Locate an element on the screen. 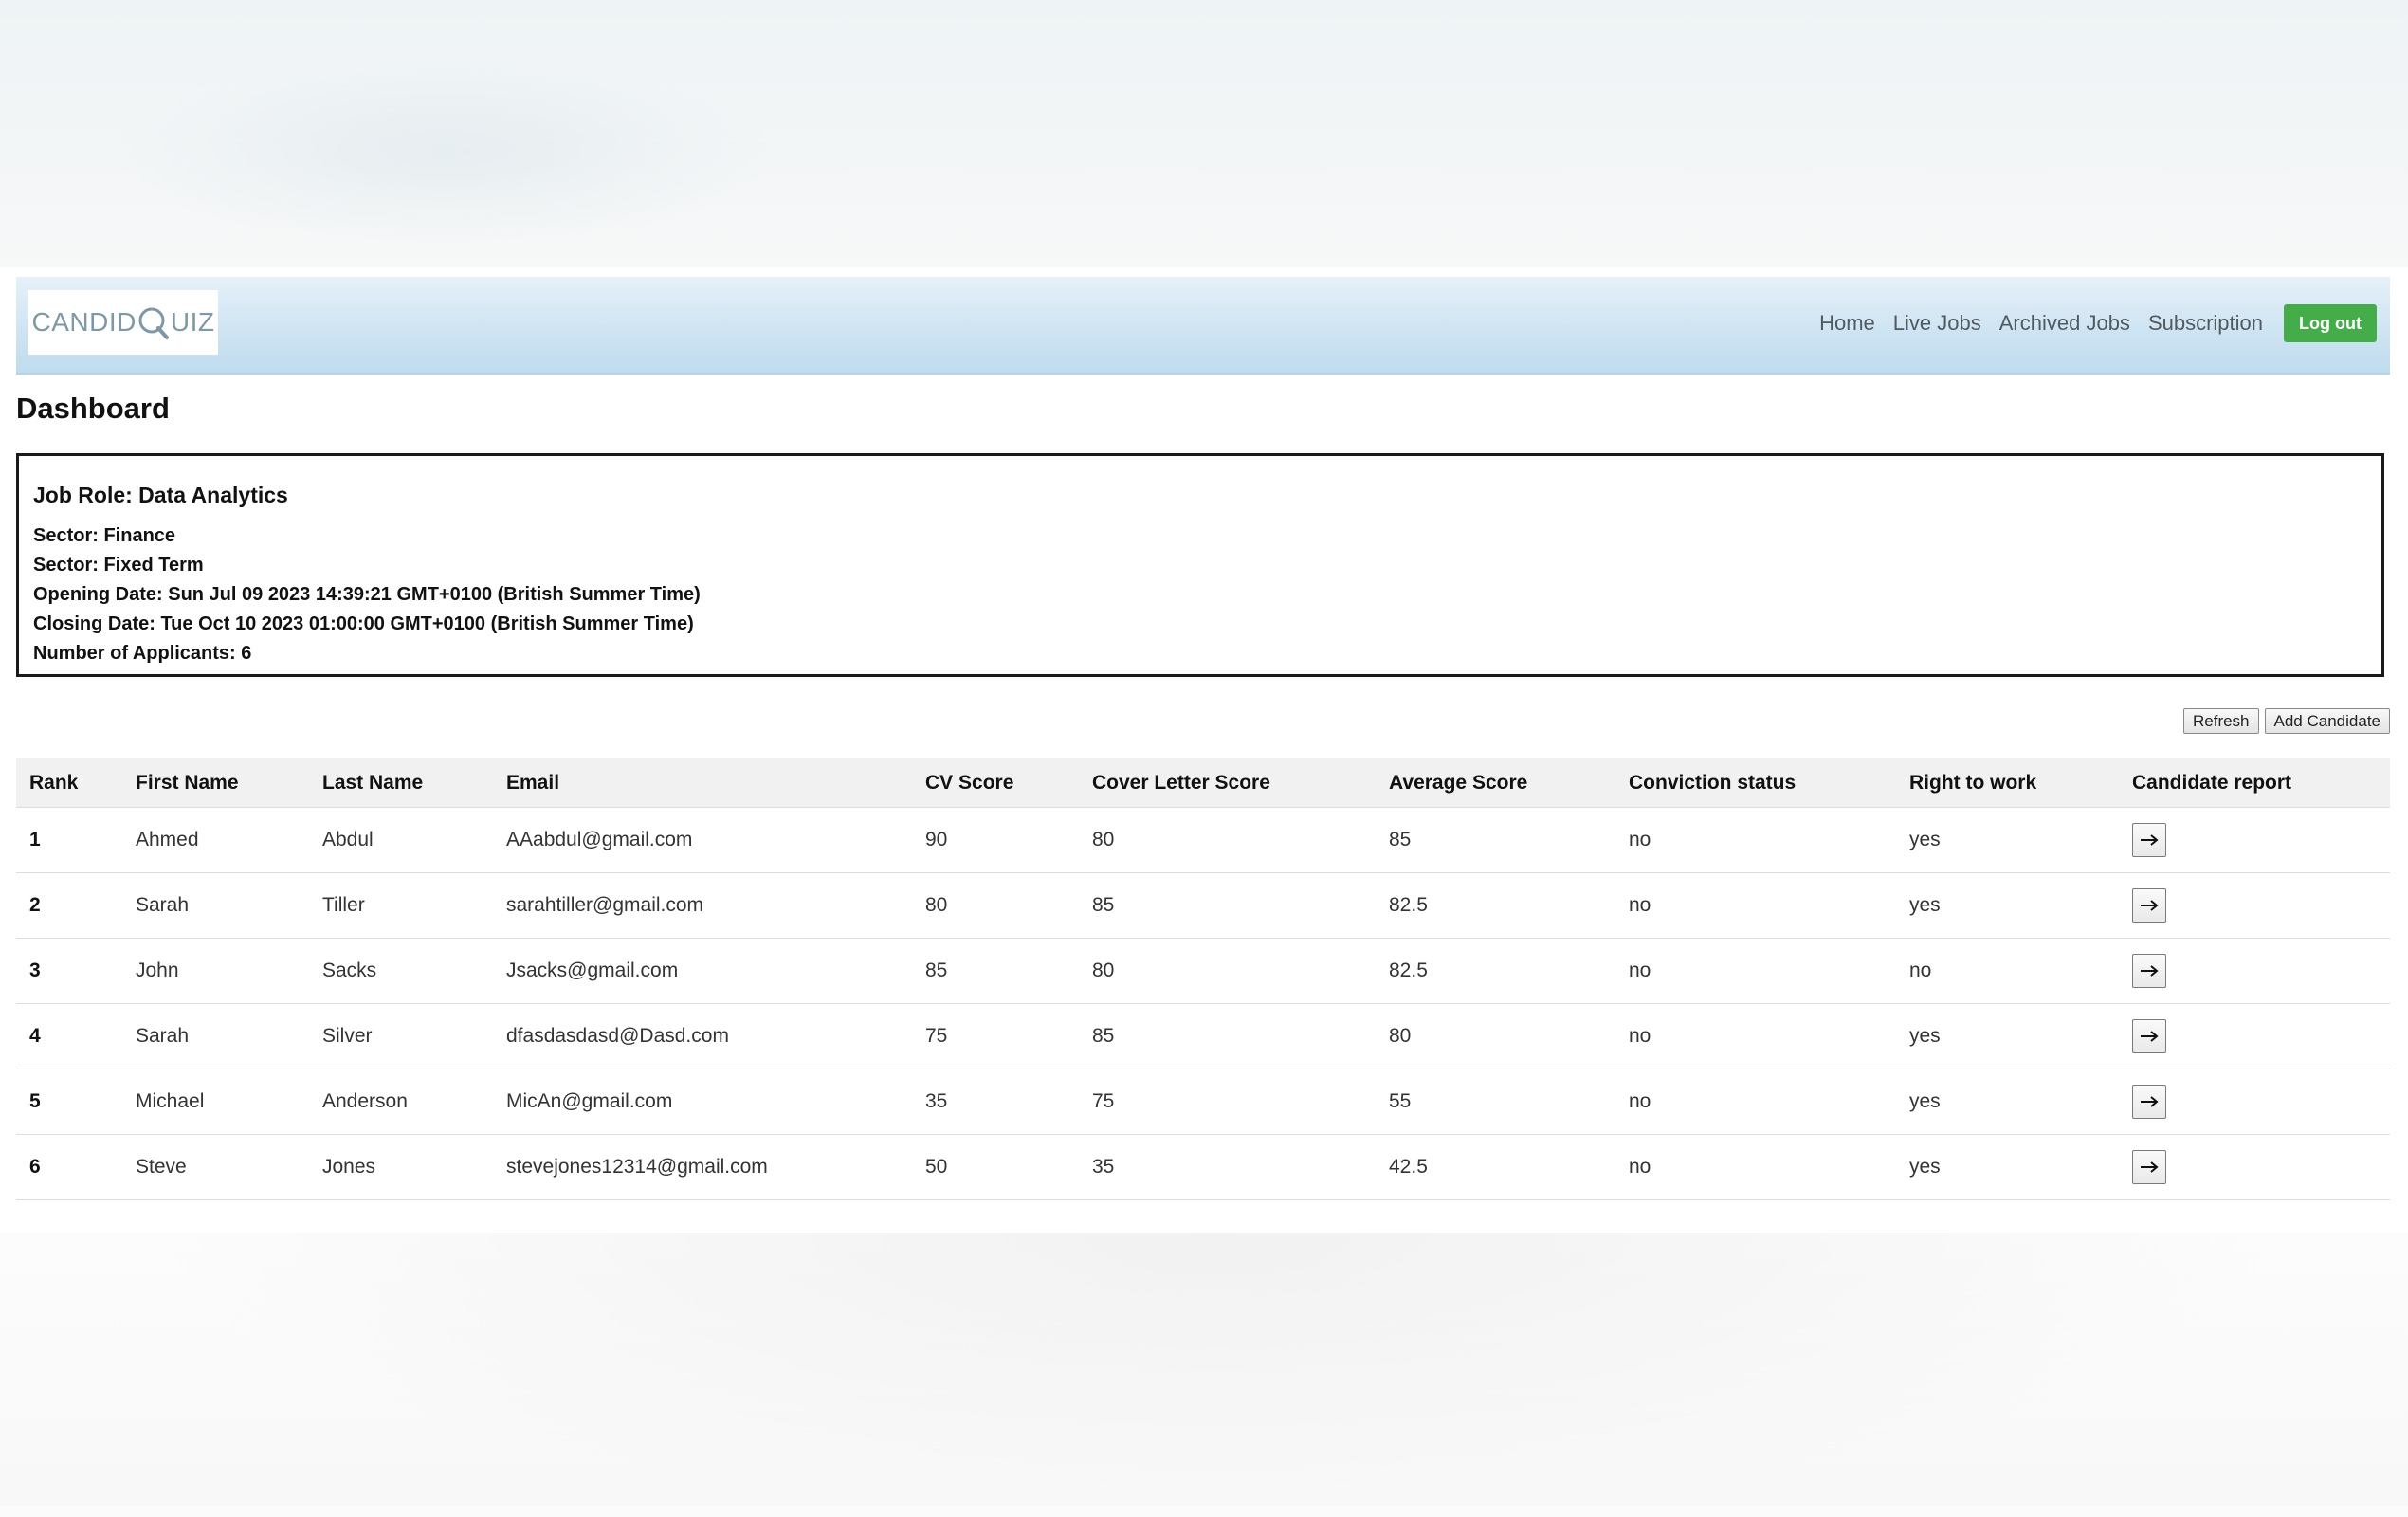 The height and width of the screenshot is (1517, 2408). job-sector: Sector: Finance is located at coordinates (104, 535).